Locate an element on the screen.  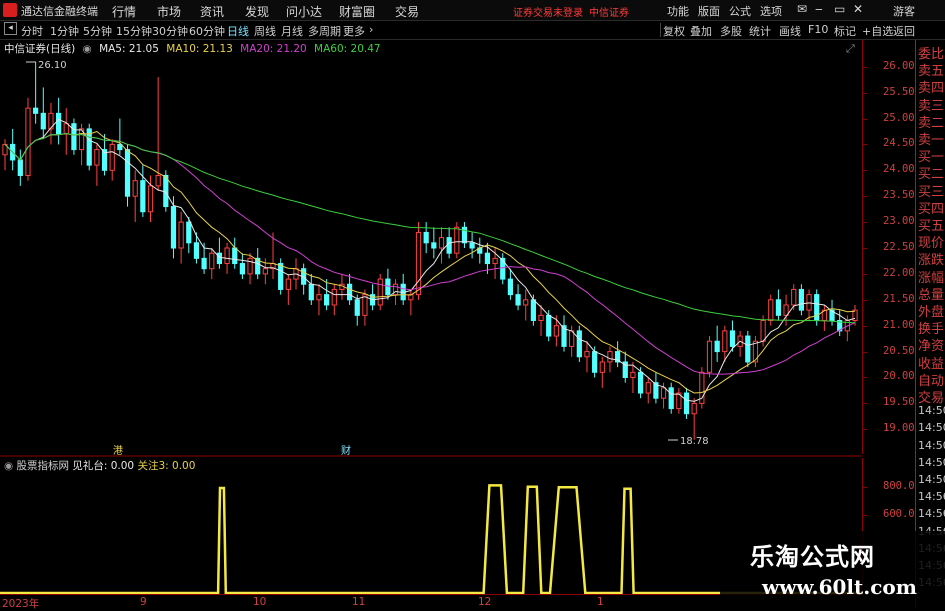
tool-draw-line: 画线 is located at coordinates (790, 31).